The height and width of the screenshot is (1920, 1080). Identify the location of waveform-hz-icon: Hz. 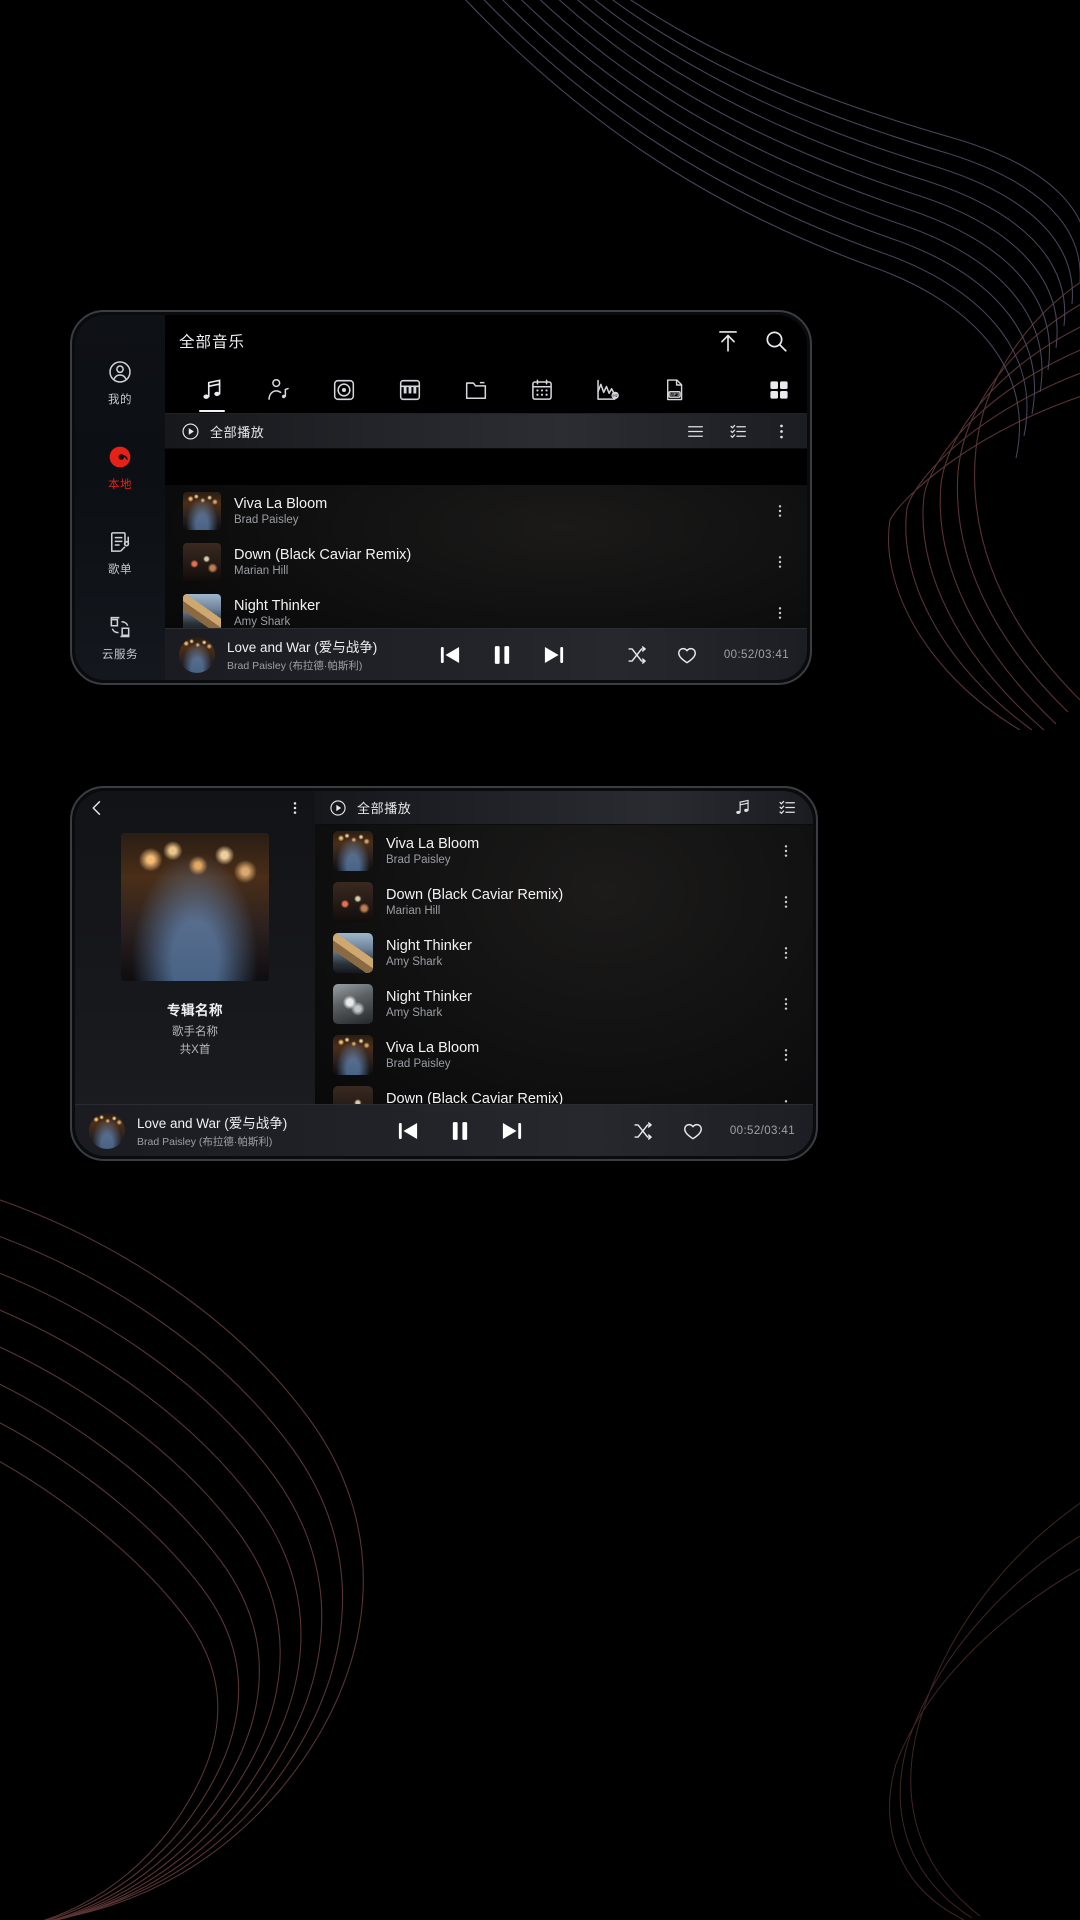
(608, 389).